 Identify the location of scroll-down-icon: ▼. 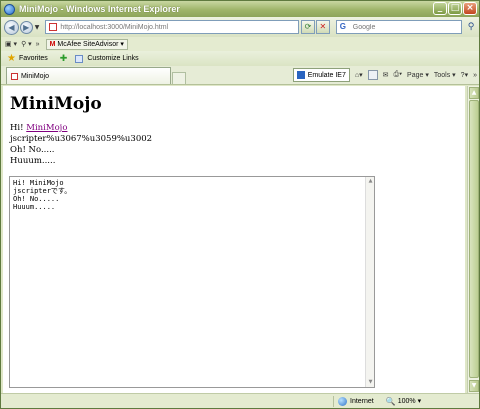
(474, 386).